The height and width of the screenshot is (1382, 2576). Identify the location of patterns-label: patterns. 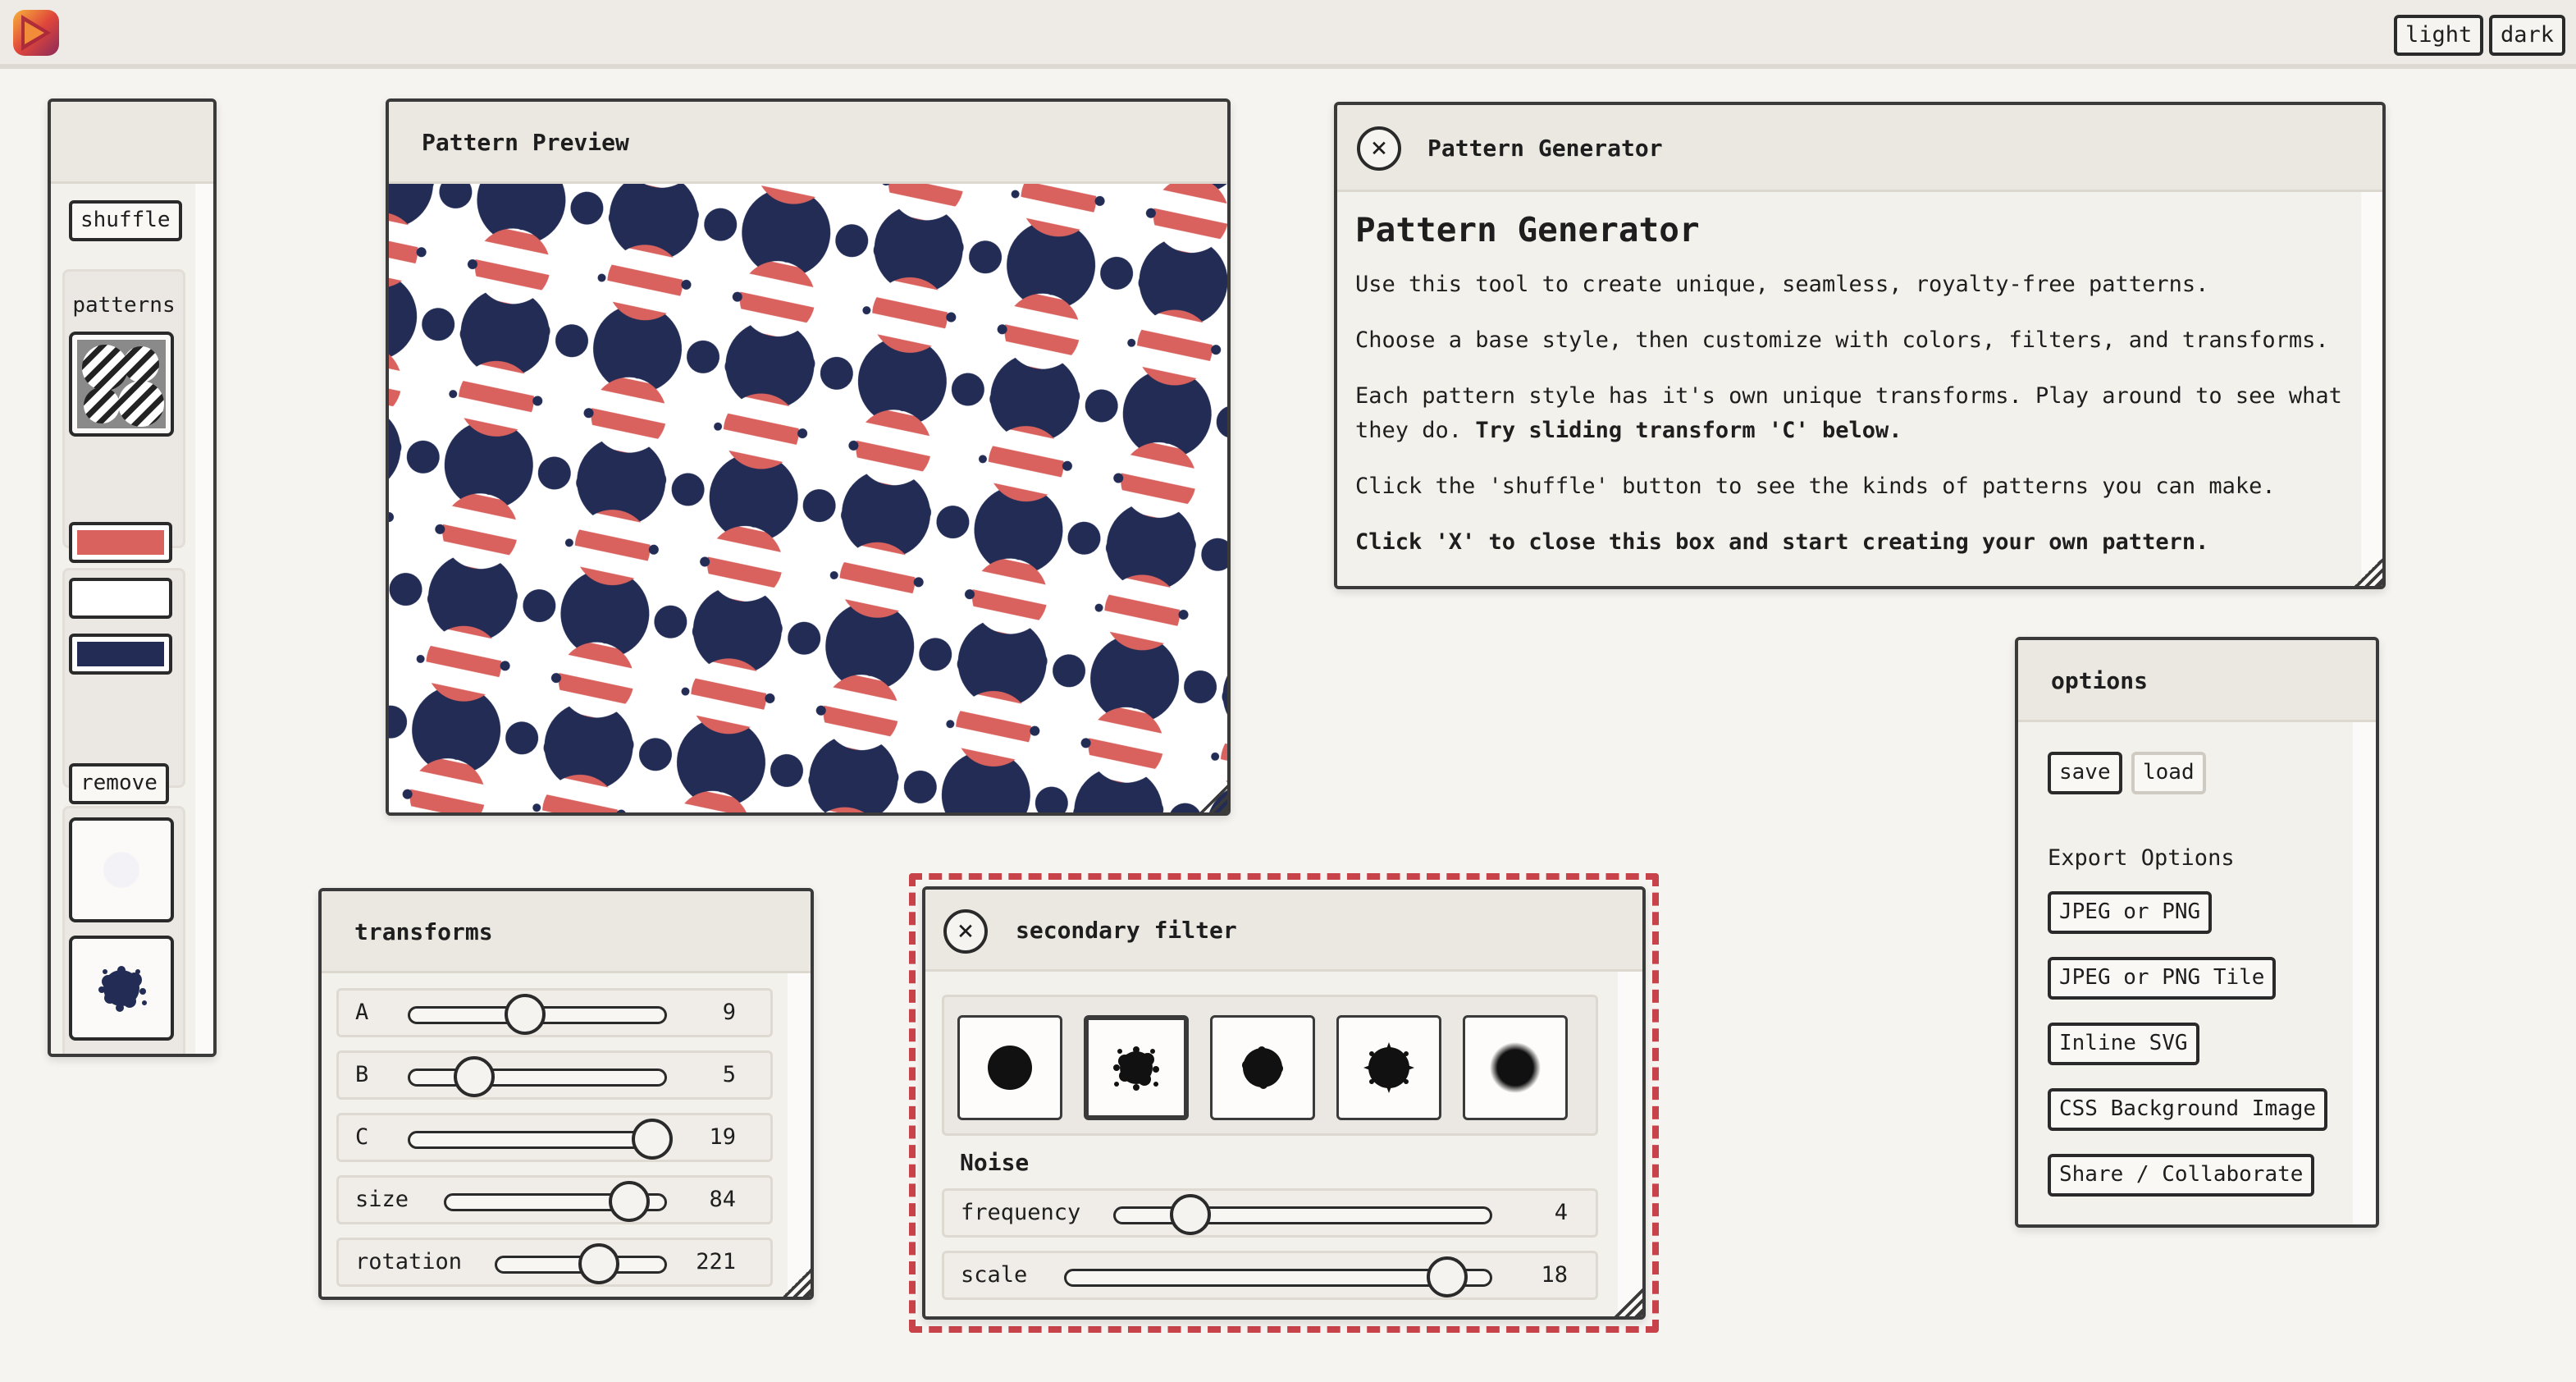
(124, 305).